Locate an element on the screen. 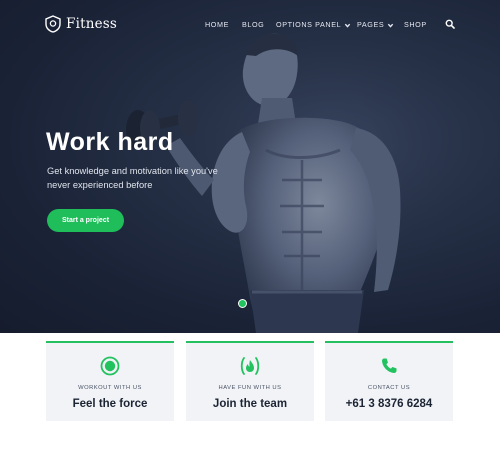 The height and width of the screenshot is (462, 500). nav-item-blog: BLOG is located at coordinates (253, 25).